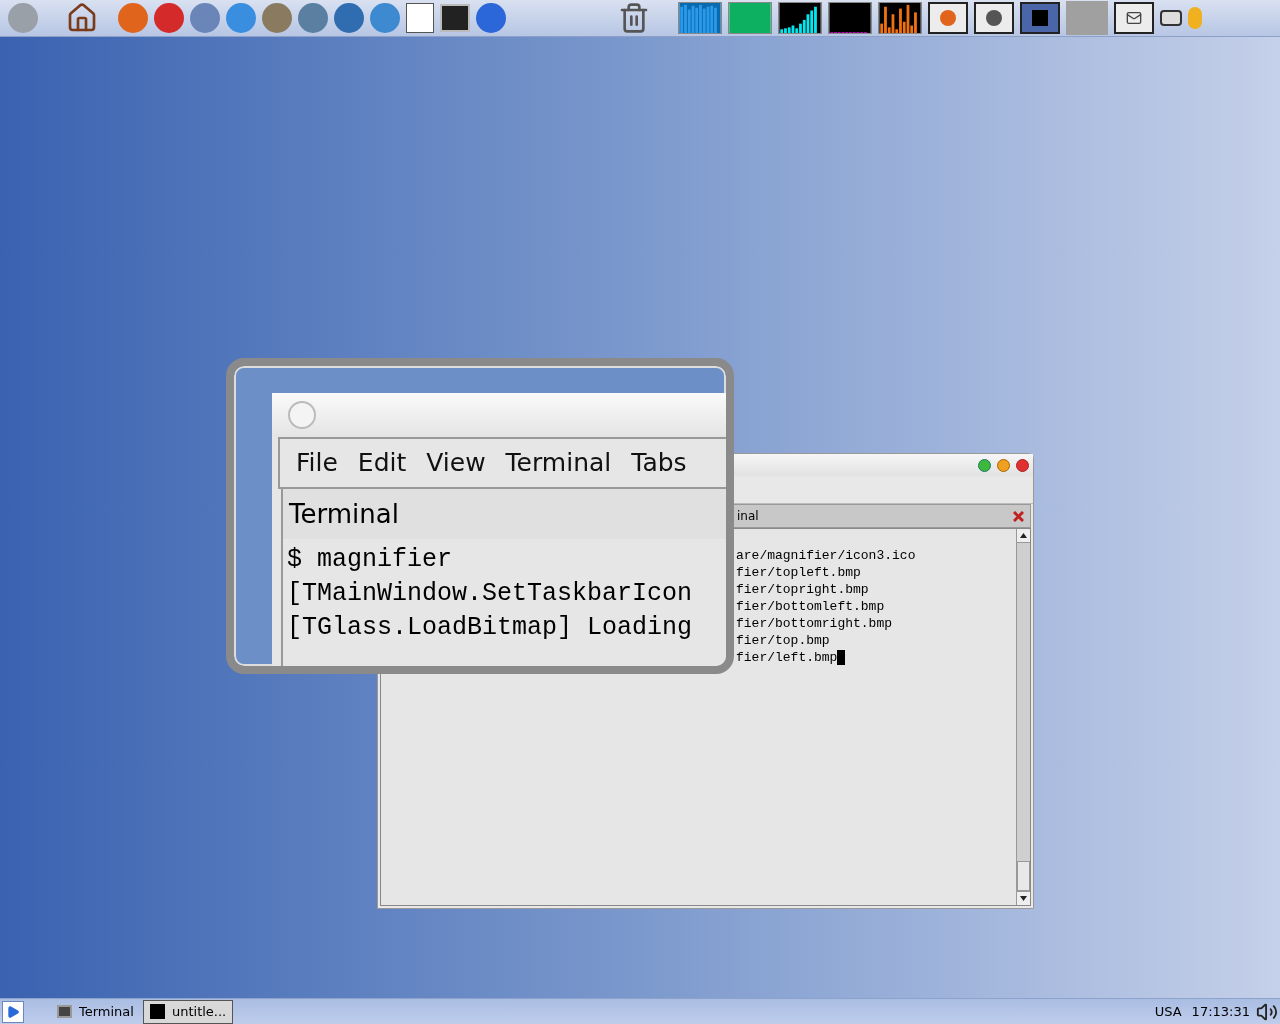 The height and width of the screenshot is (1024, 1280). Describe the element at coordinates (1023, 876) in the screenshot. I see `scroll-thumb` at that location.